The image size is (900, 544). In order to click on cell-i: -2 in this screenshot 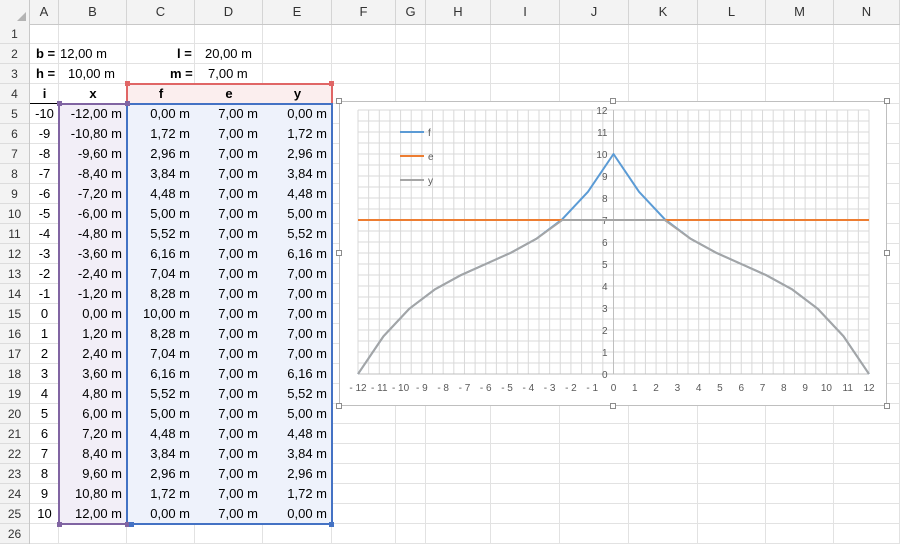, I will do `click(44, 274)`.